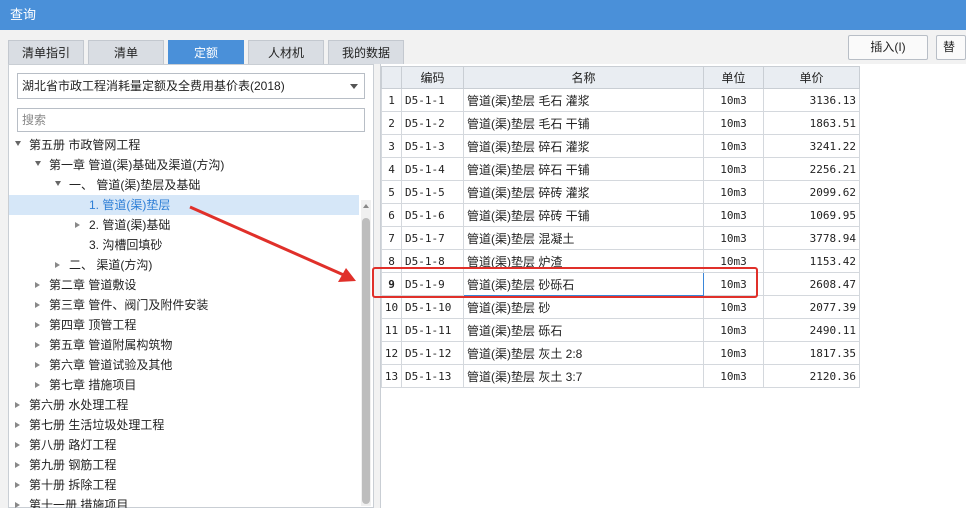 Image resolution: width=966 pixels, height=508 pixels. Describe the element at coordinates (811, 307) in the screenshot. I see `price-cell: 2077.39` at that location.